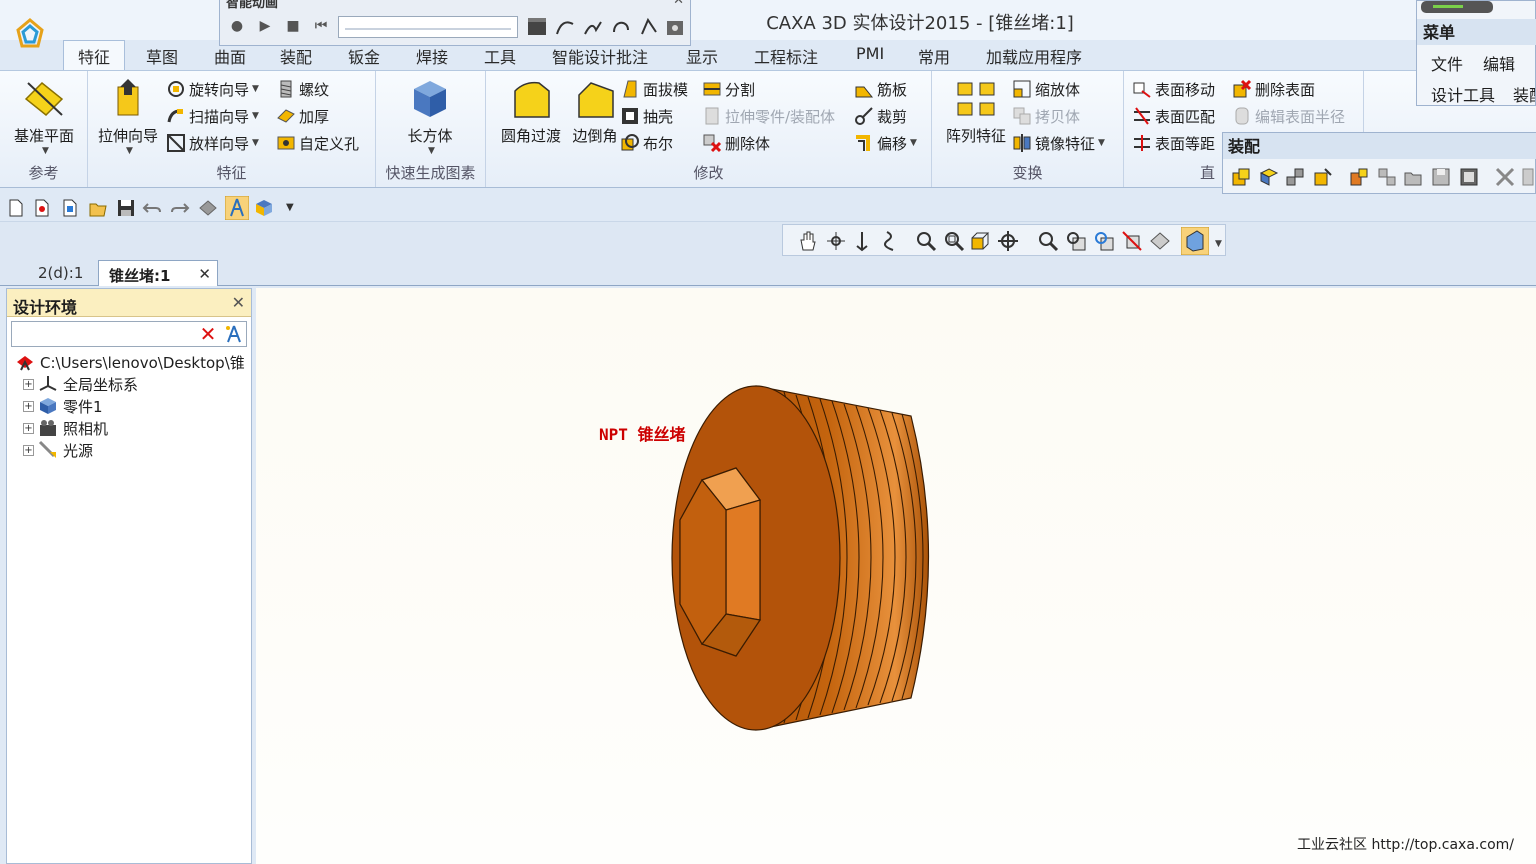 Image resolution: width=1536 pixels, height=864 pixels. Describe the element at coordinates (808, 241) in the screenshot. I see `pan-hand-icon` at that location.